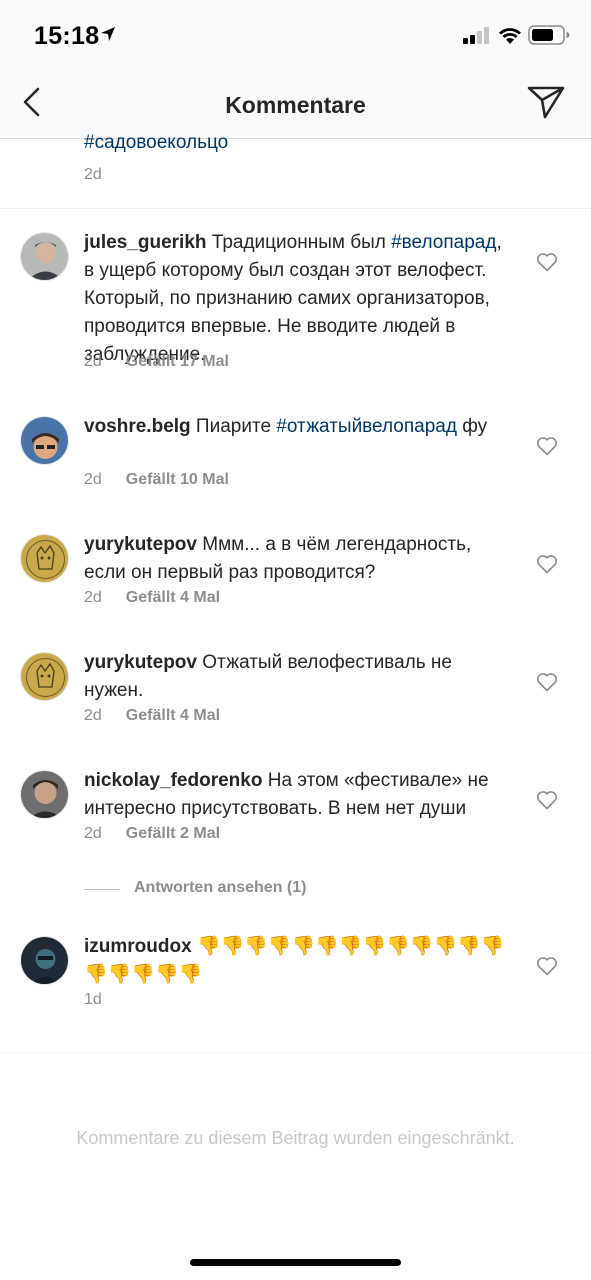  I want to click on comment-likes: Gefällt 10 Mal, so click(177, 479).